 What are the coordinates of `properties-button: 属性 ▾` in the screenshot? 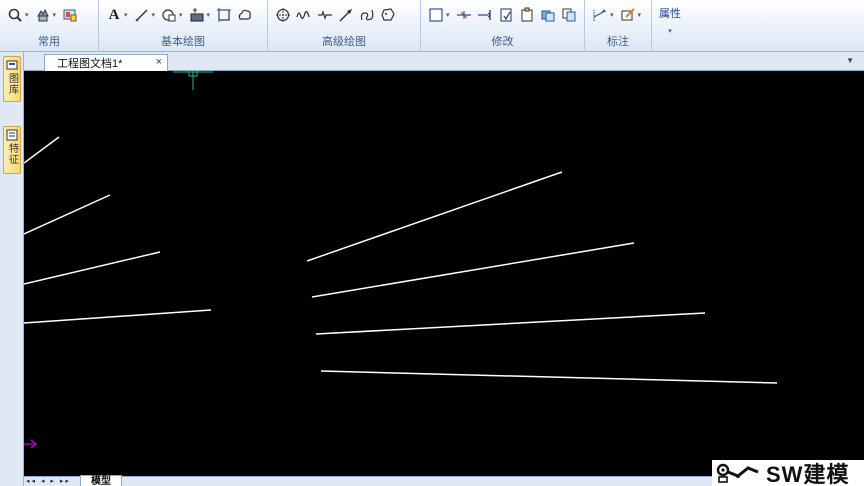 It's located at (670, 26).